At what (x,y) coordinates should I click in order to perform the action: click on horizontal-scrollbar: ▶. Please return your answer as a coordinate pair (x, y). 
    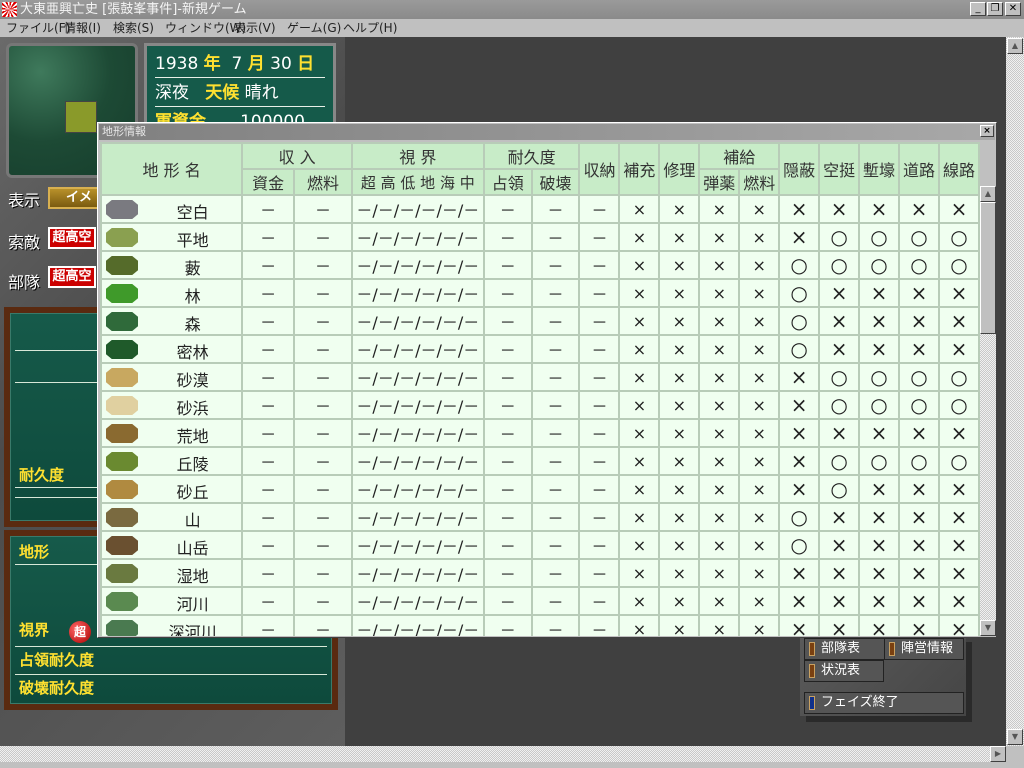
    Looking at the image, I should click on (503, 754).